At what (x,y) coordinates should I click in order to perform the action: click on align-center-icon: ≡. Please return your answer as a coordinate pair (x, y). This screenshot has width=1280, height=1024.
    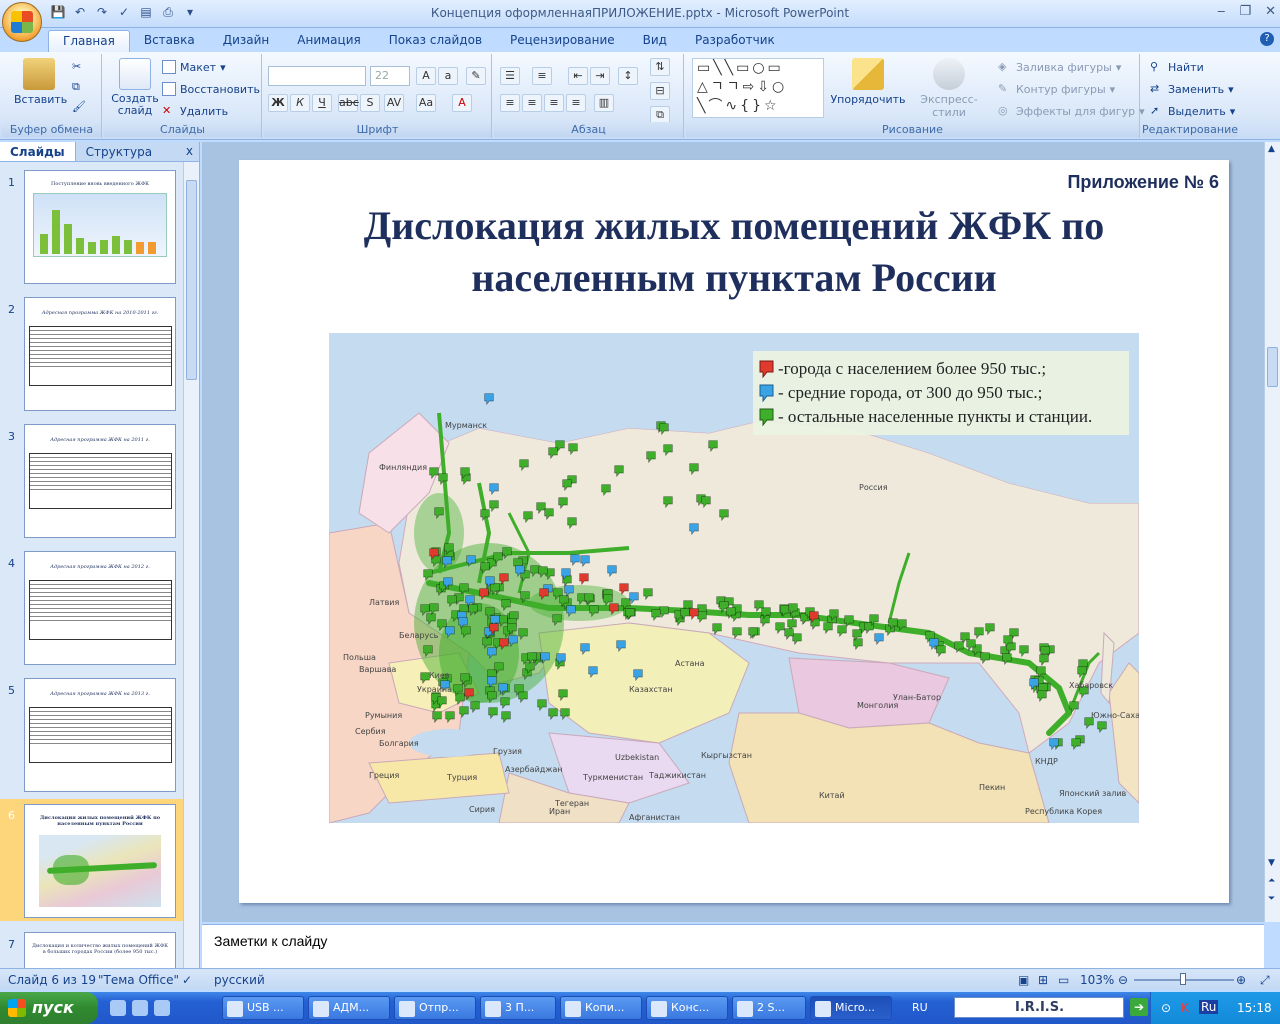
    Looking at the image, I should click on (532, 103).